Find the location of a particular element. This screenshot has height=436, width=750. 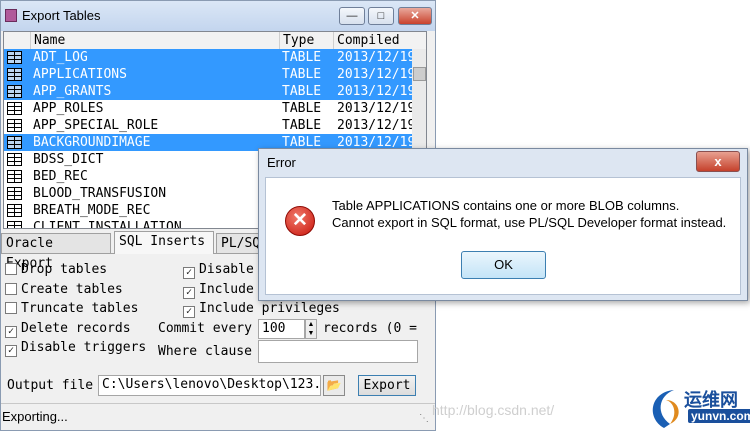

header-icon-column is located at coordinates (17, 40).